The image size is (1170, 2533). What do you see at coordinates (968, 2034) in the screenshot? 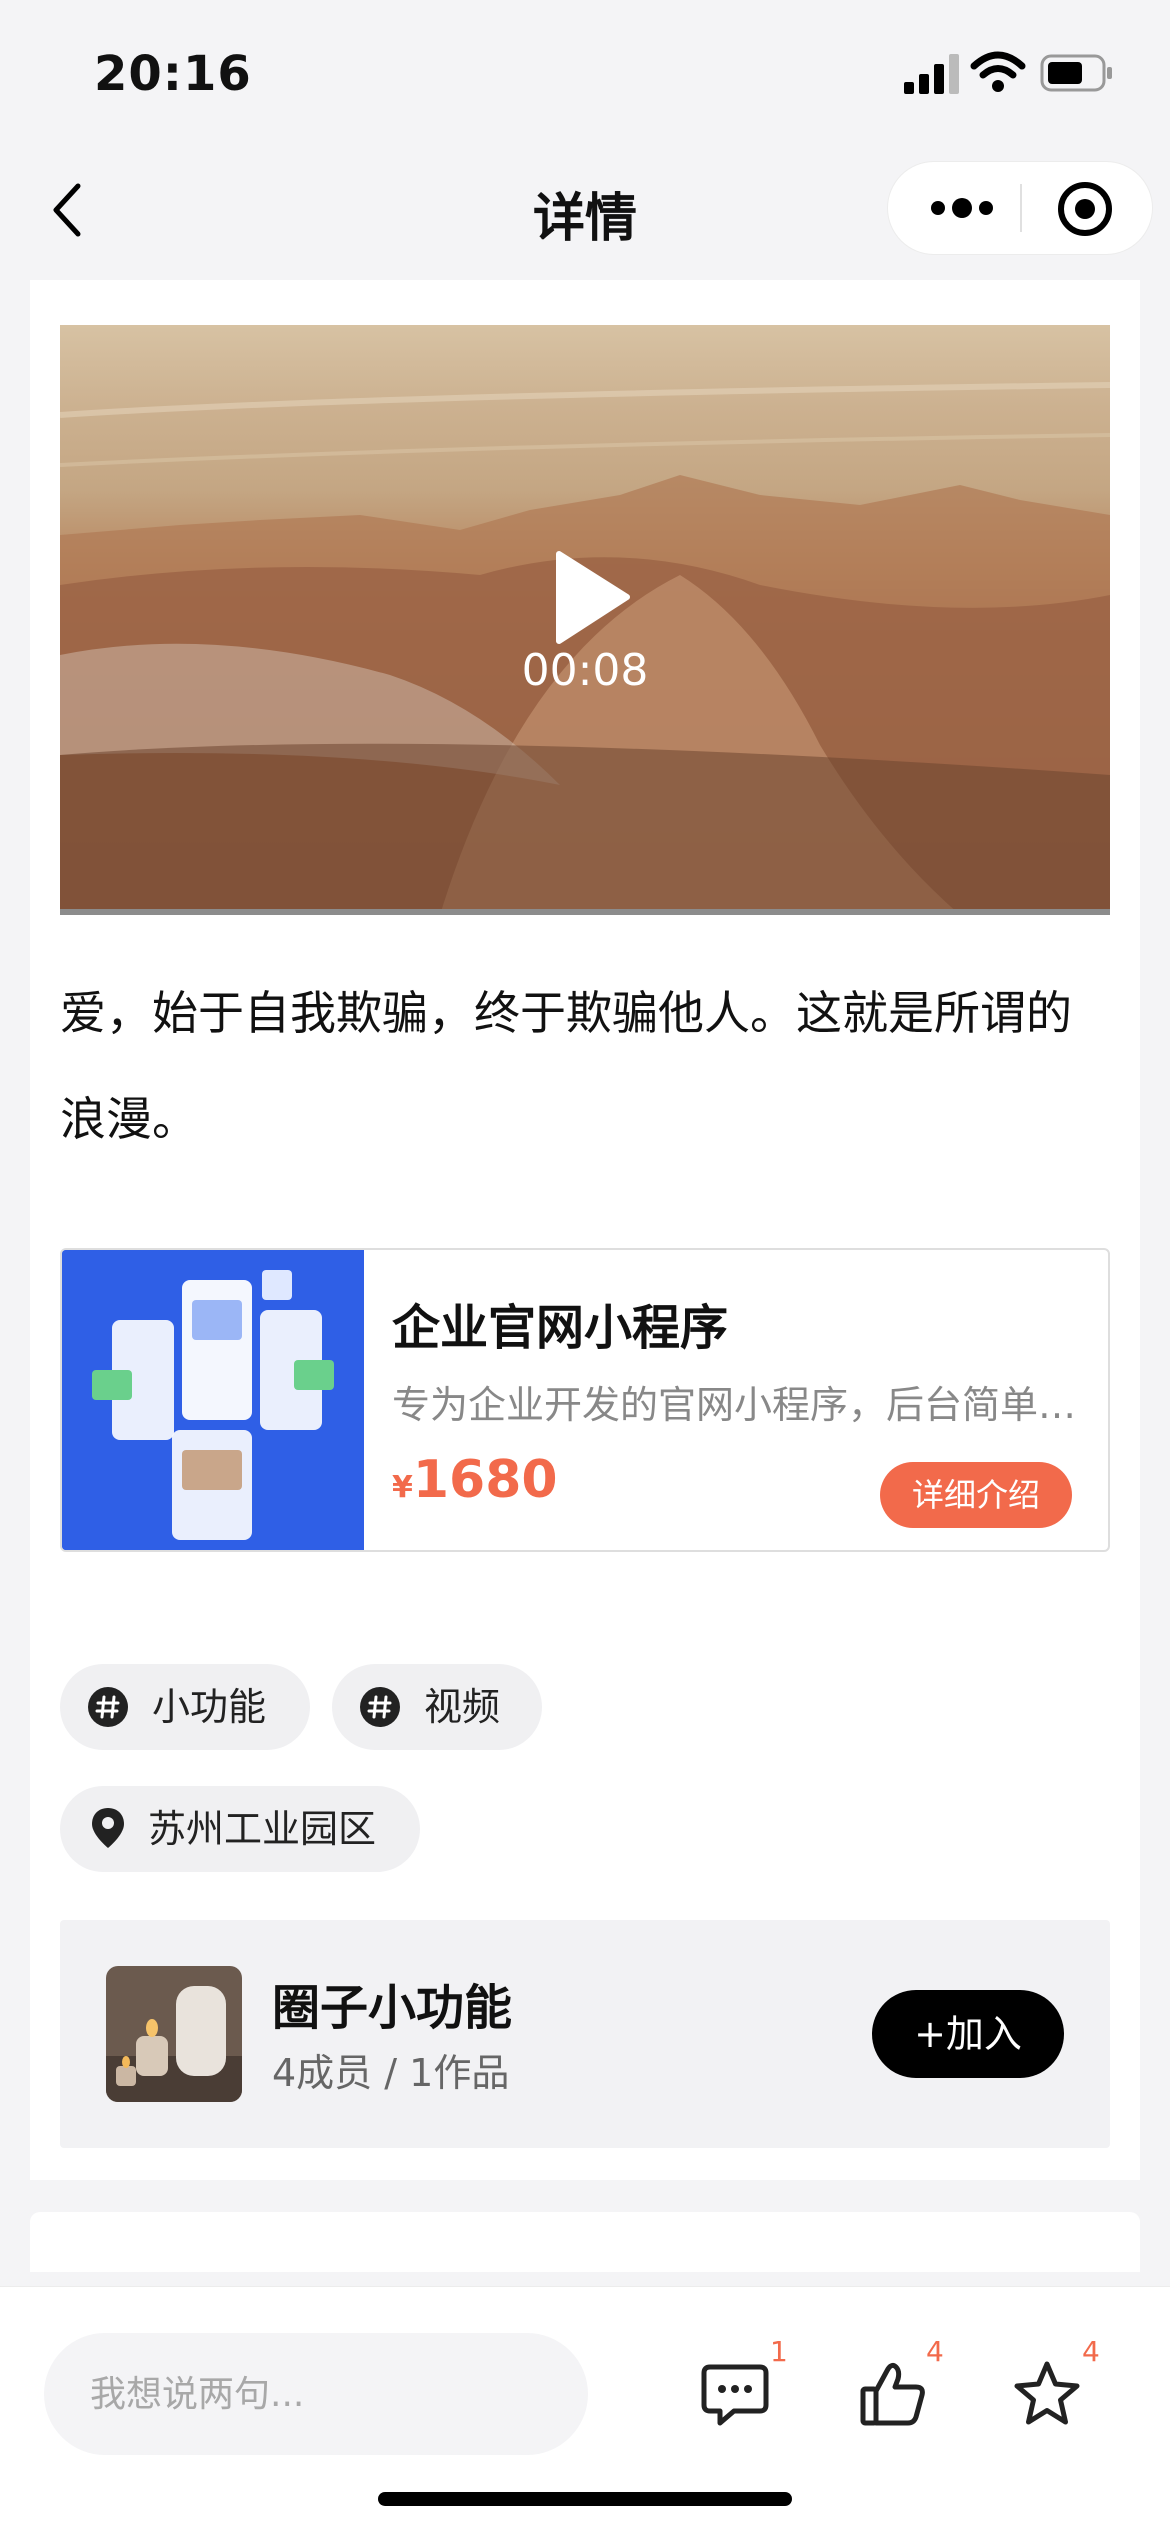
I see `join-button: +加入` at bounding box center [968, 2034].